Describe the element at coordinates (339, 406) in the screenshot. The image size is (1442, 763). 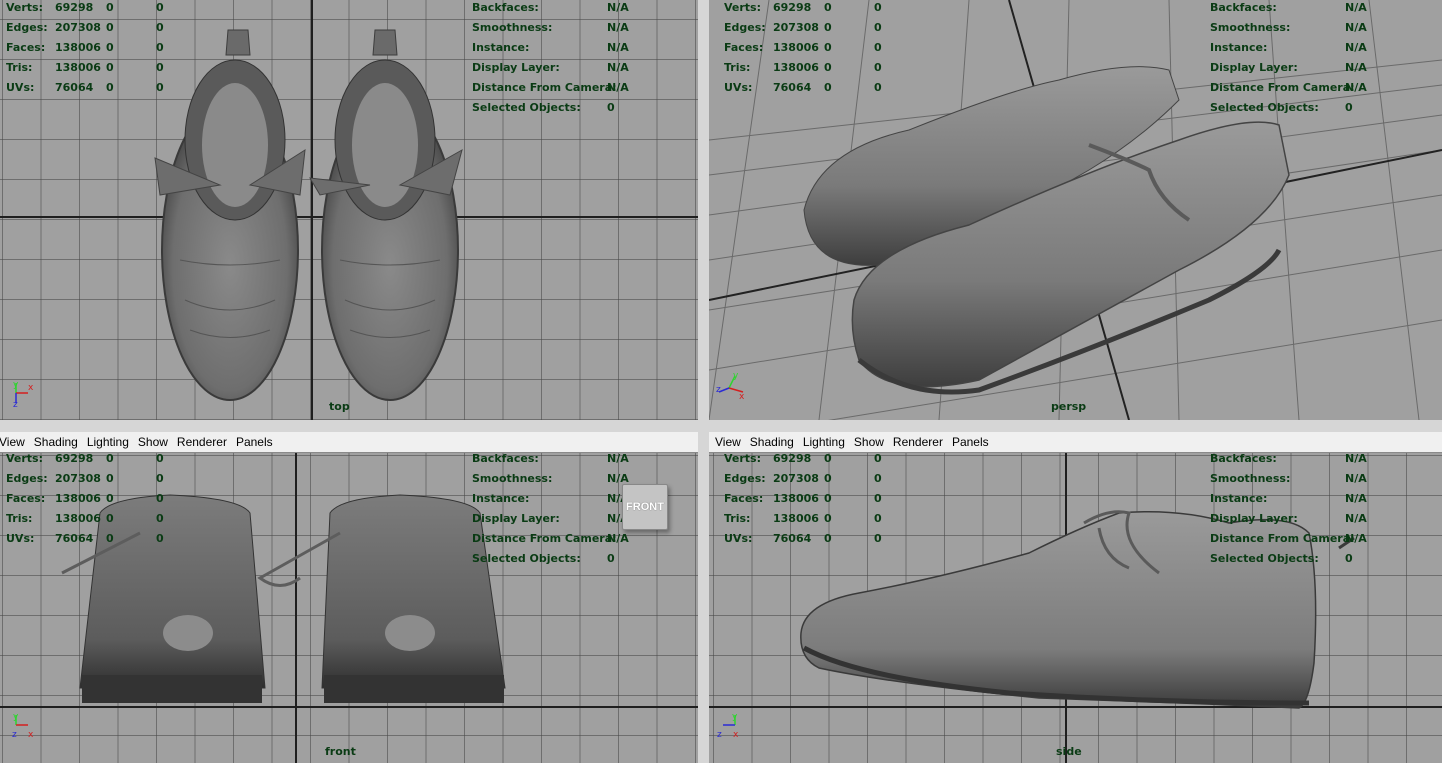
I see `camera-label: top` at that location.